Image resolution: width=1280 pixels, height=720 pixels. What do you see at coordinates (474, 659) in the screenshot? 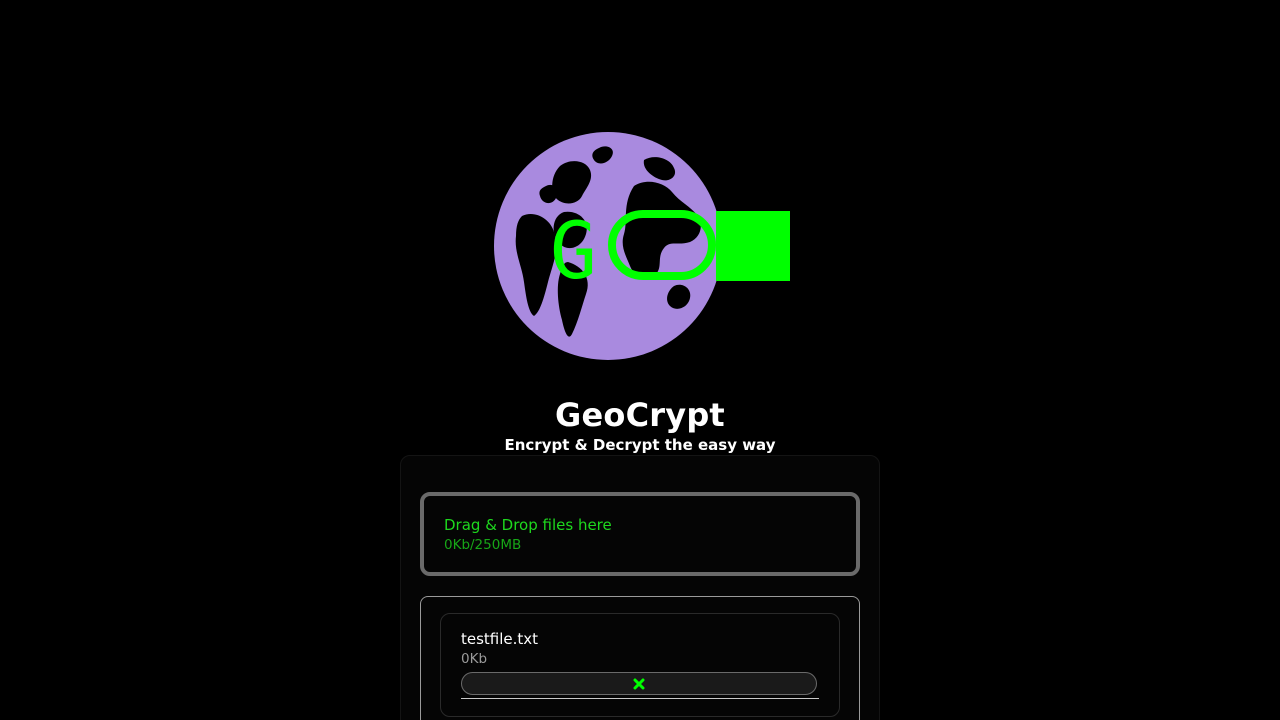
I see `file-size: 0Kb` at bounding box center [474, 659].